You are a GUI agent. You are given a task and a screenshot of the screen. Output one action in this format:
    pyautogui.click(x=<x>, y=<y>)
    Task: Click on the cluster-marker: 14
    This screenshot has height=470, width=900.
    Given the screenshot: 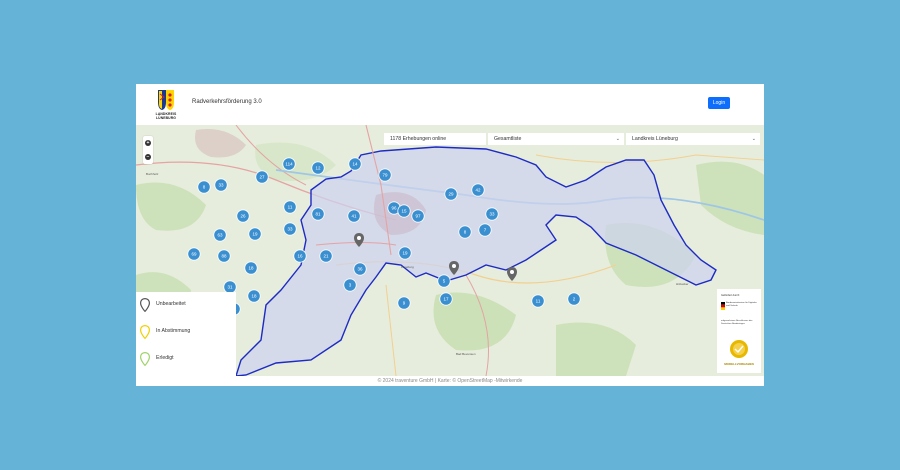 What is the action you would take?
    pyautogui.click(x=355, y=164)
    